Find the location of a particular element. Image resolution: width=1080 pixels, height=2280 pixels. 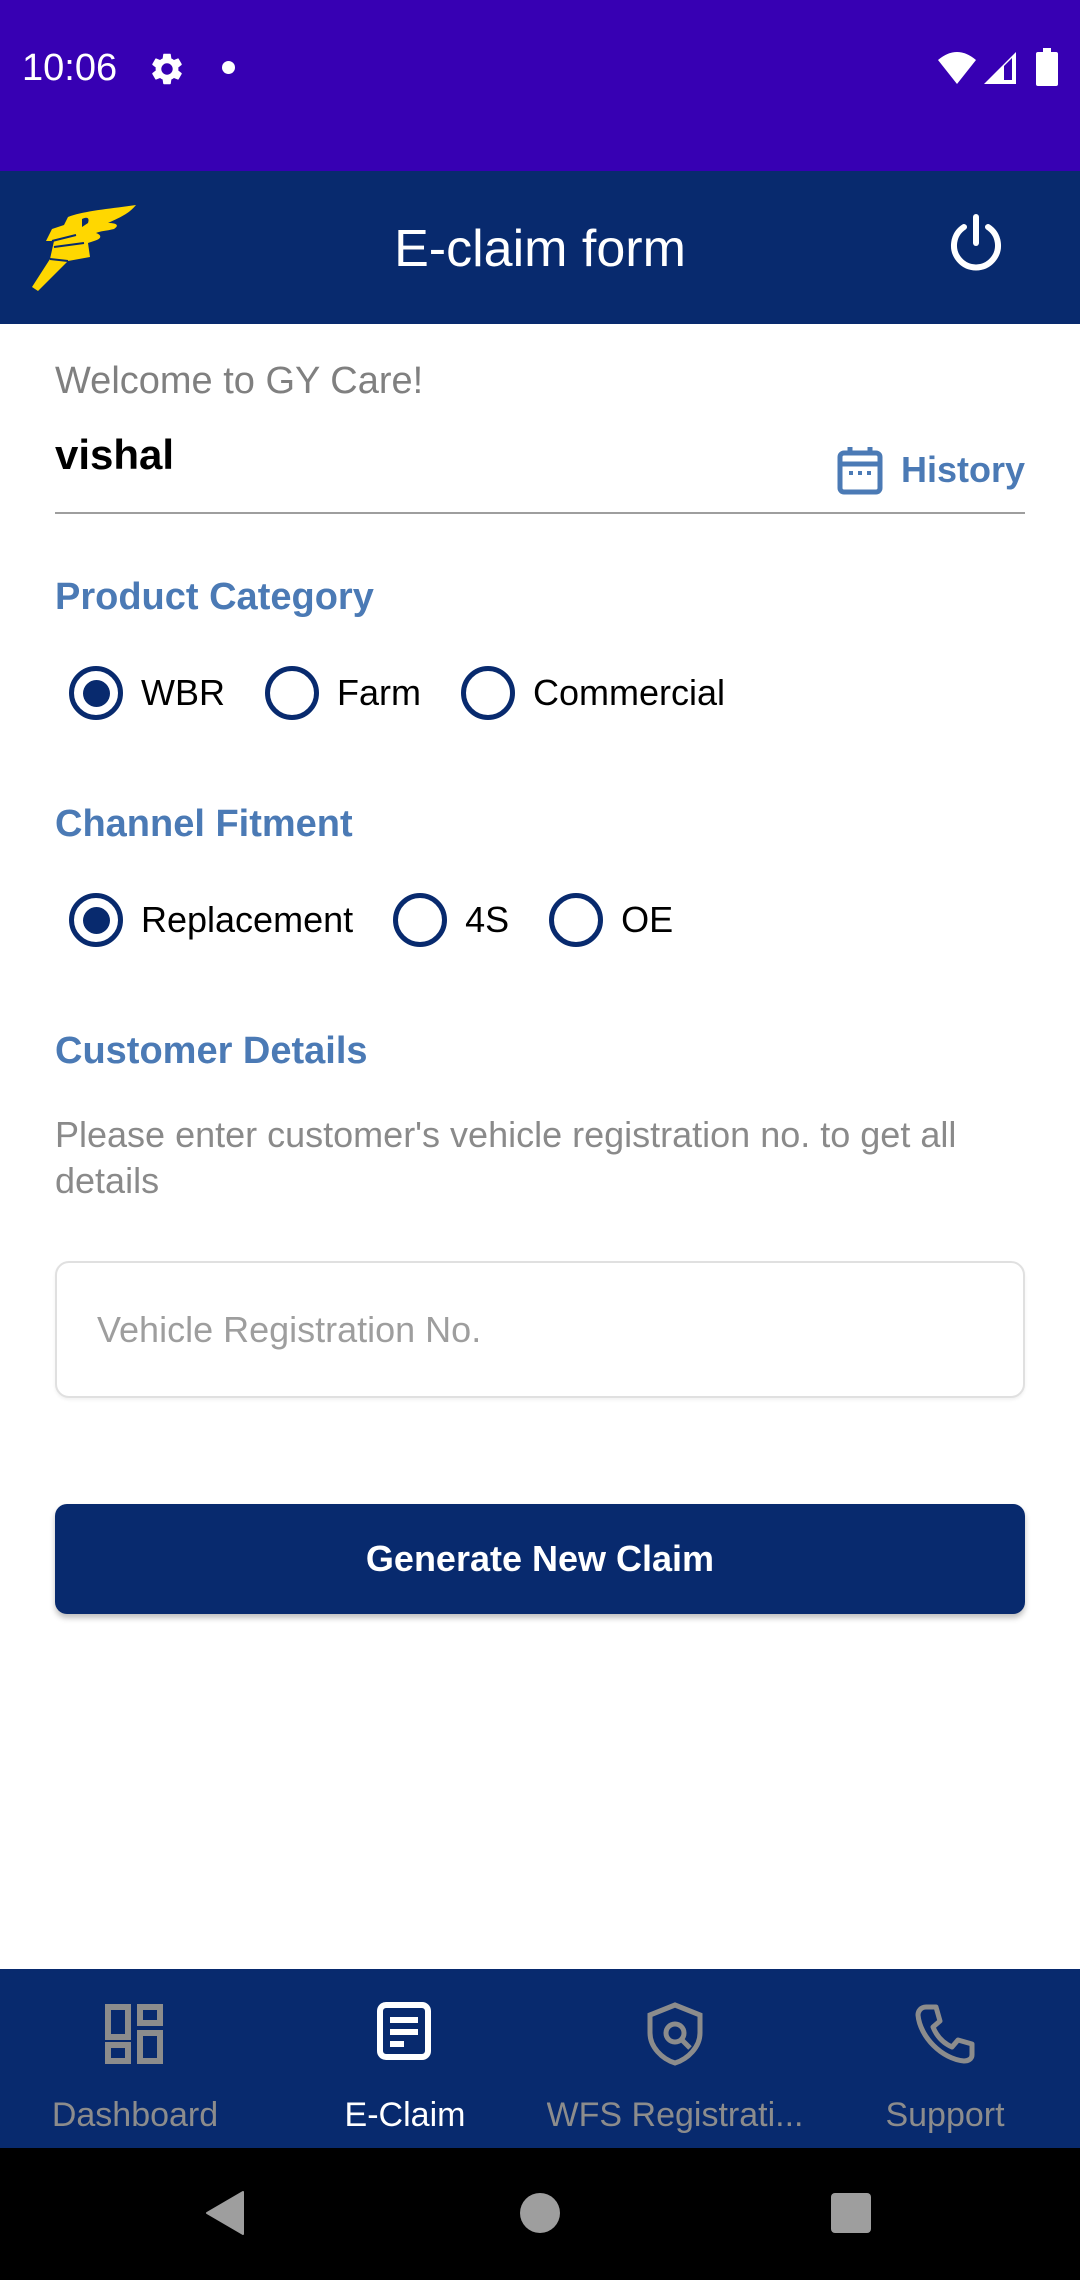

app-bar: E-claim form is located at coordinates (540, 247).